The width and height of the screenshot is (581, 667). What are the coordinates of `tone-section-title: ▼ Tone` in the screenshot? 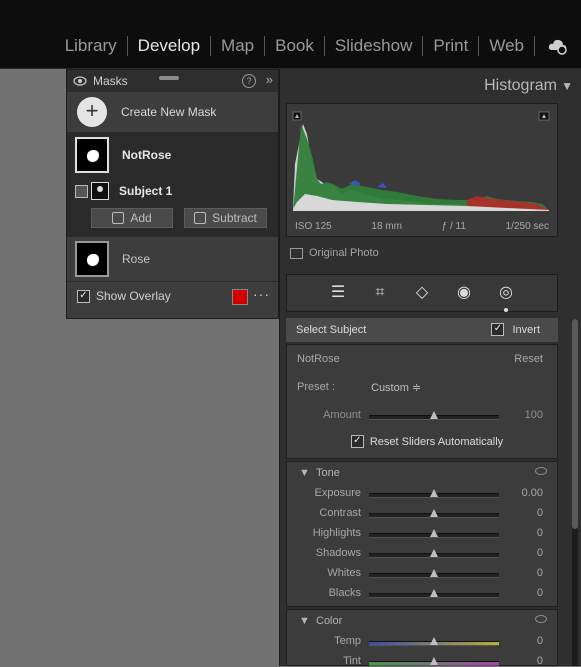 It's located at (319, 473).